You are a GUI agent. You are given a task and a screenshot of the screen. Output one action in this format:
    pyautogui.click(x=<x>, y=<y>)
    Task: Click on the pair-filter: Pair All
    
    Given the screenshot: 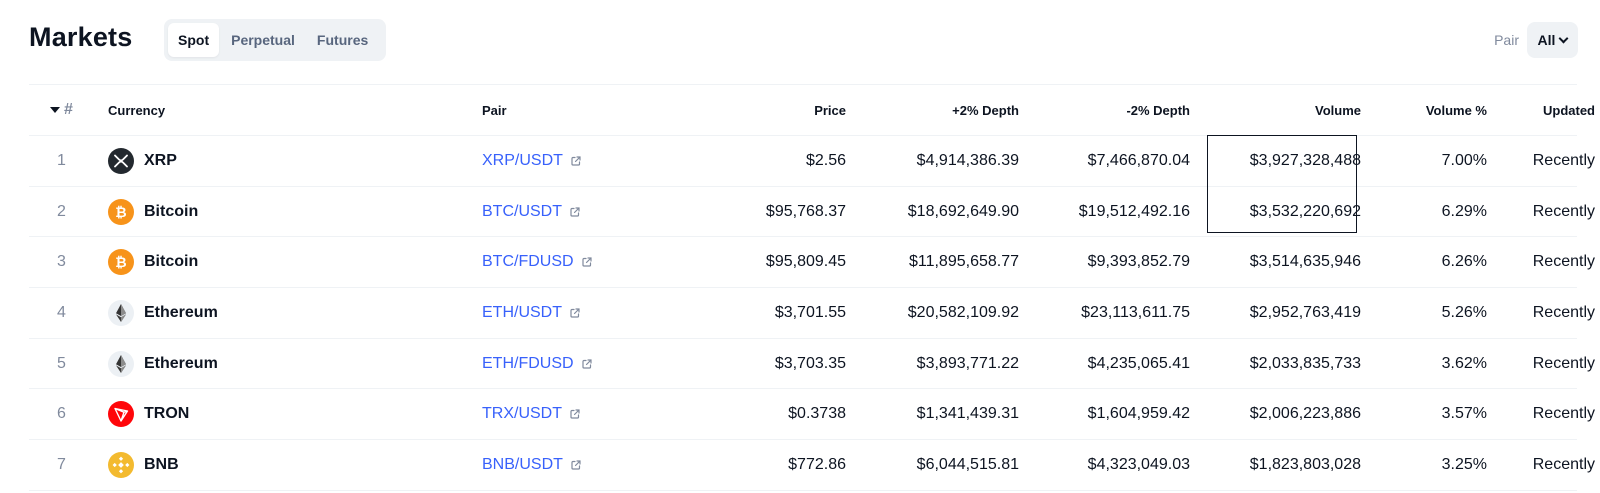 What is the action you would take?
    pyautogui.click(x=1536, y=40)
    